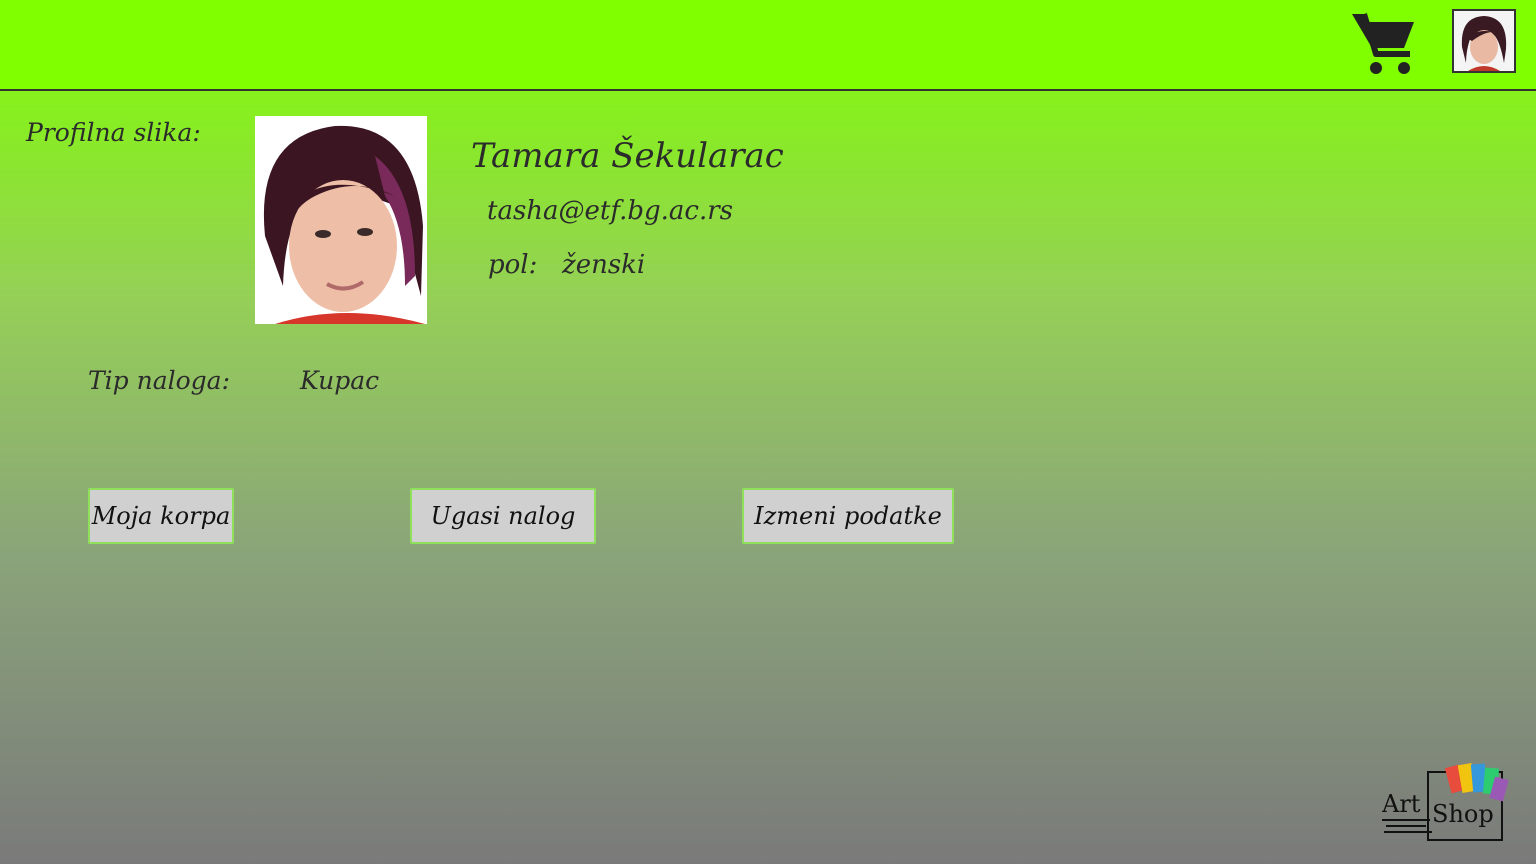 Image resolution: width=1536 pixels, height=864 pixels. I want to click on account-type-label: Tip naloga:, so click(159, 380).